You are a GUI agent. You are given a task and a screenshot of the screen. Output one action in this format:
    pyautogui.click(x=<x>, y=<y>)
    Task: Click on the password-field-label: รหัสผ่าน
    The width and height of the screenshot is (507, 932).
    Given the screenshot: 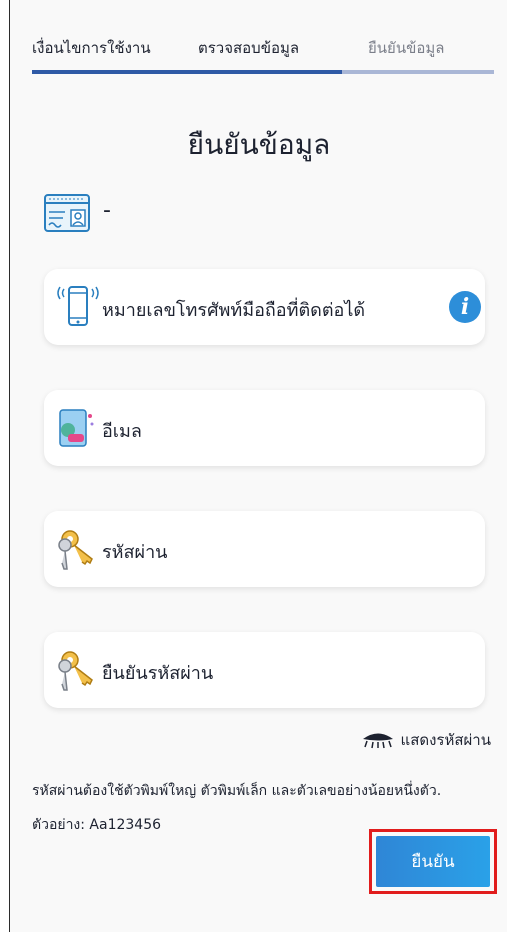 What is the action you would take?
    pyautogui.click(x=135, y=552)
    